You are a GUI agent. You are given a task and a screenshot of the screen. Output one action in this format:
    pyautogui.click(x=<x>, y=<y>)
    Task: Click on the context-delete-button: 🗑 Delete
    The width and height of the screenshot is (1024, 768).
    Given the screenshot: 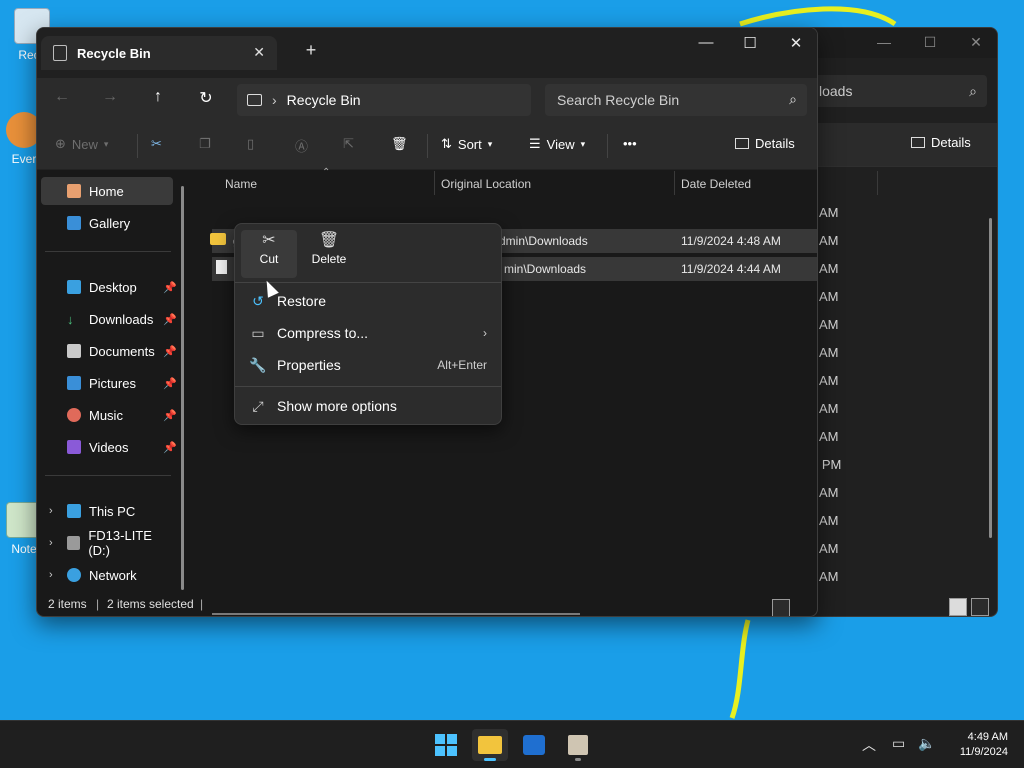 What is the action you would take?
    pyautogui.click(x=329, y=254)
    